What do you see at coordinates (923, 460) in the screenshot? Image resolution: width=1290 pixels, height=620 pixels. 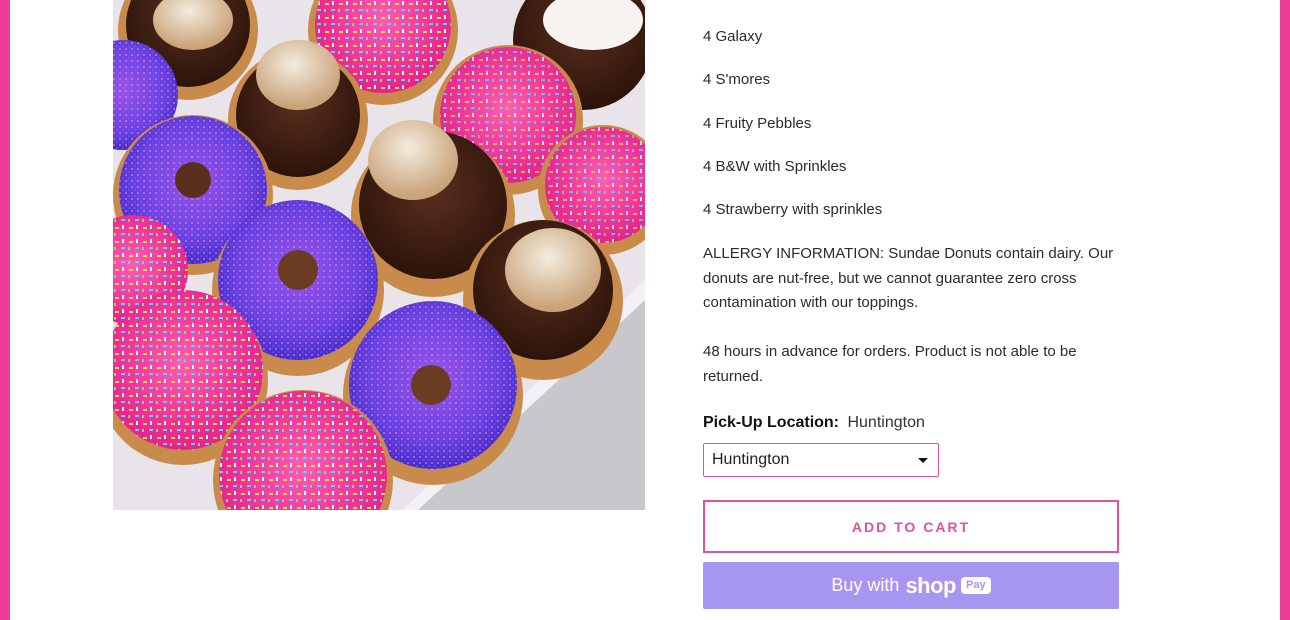 I see `chevron-down-icon` at bounding box center [923, 460].